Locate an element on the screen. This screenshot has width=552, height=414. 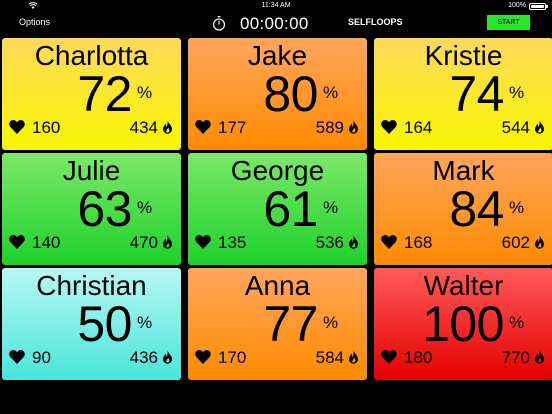
participant-tile: Christian 50 % 90 436 is located at coordinates (91, 324).